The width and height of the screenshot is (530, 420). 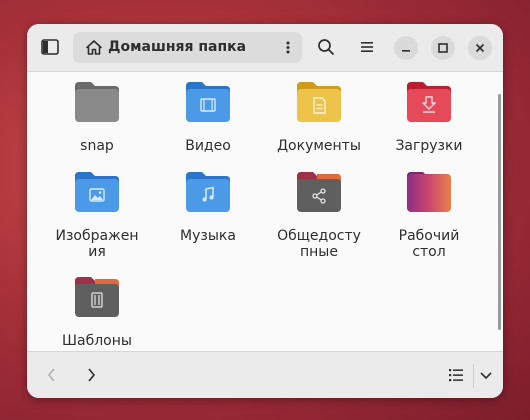 I want to click on item-label: Рабочий стол, so click(x=429, y=244).